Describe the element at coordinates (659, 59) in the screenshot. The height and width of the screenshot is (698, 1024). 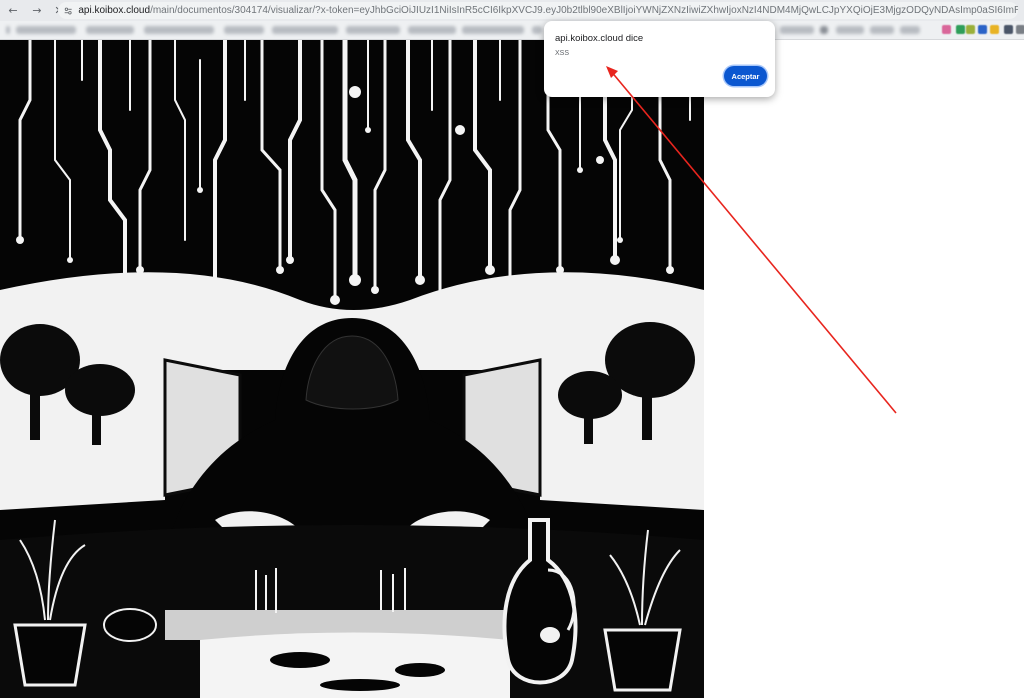
I see `alert-dialog: api.koibox.cloud dice XSS Aceptar` at that location.